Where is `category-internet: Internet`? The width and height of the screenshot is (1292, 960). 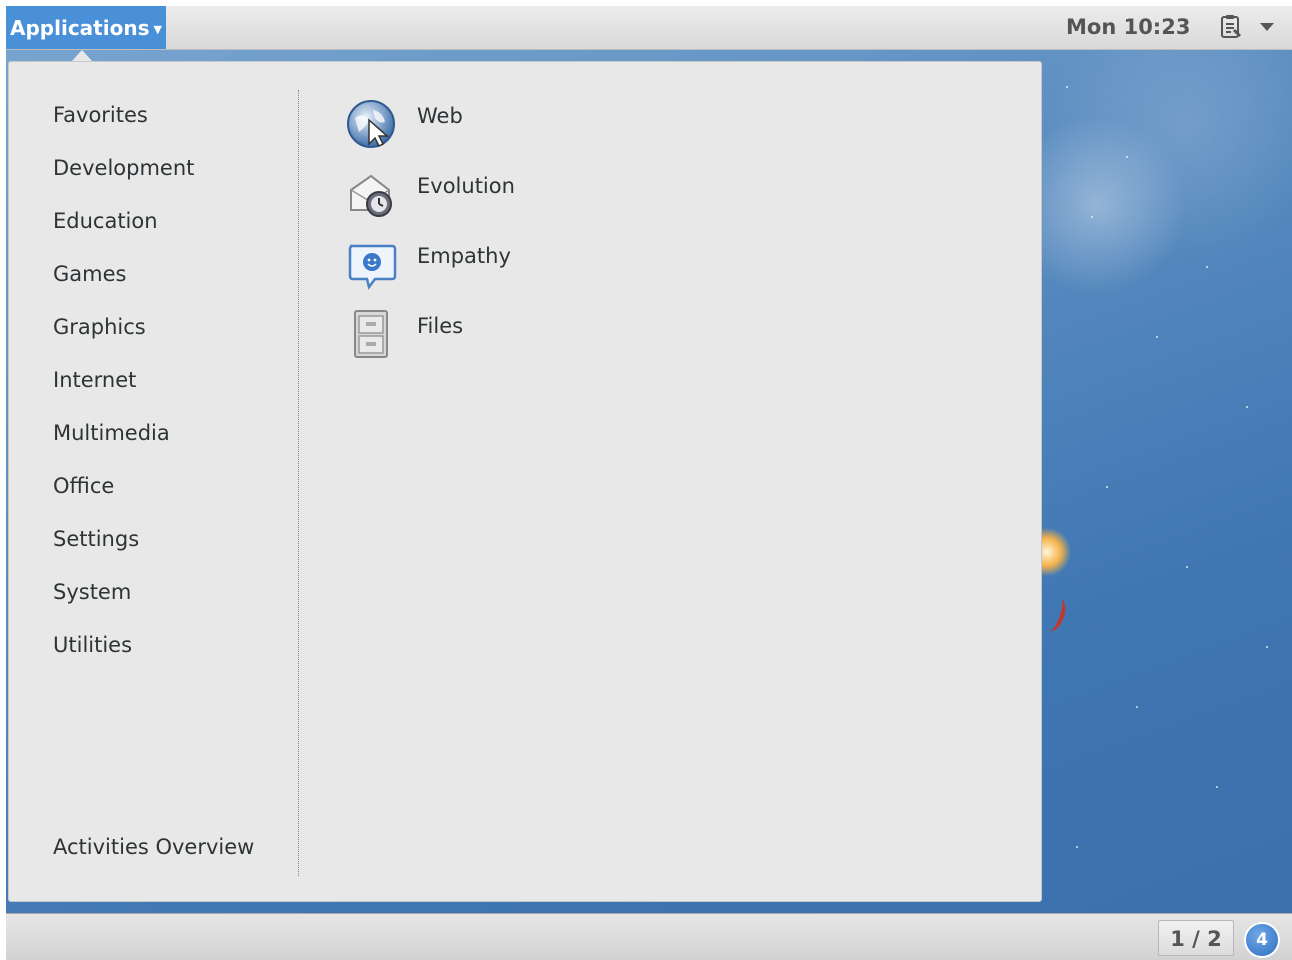
category-internet: Internet is located at coordinates (178, 383).